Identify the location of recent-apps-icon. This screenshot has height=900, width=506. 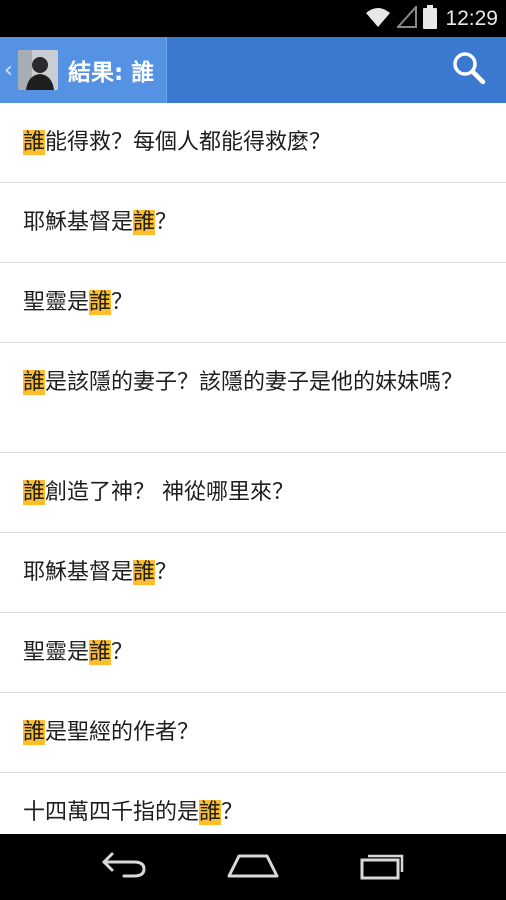
(382, 867).